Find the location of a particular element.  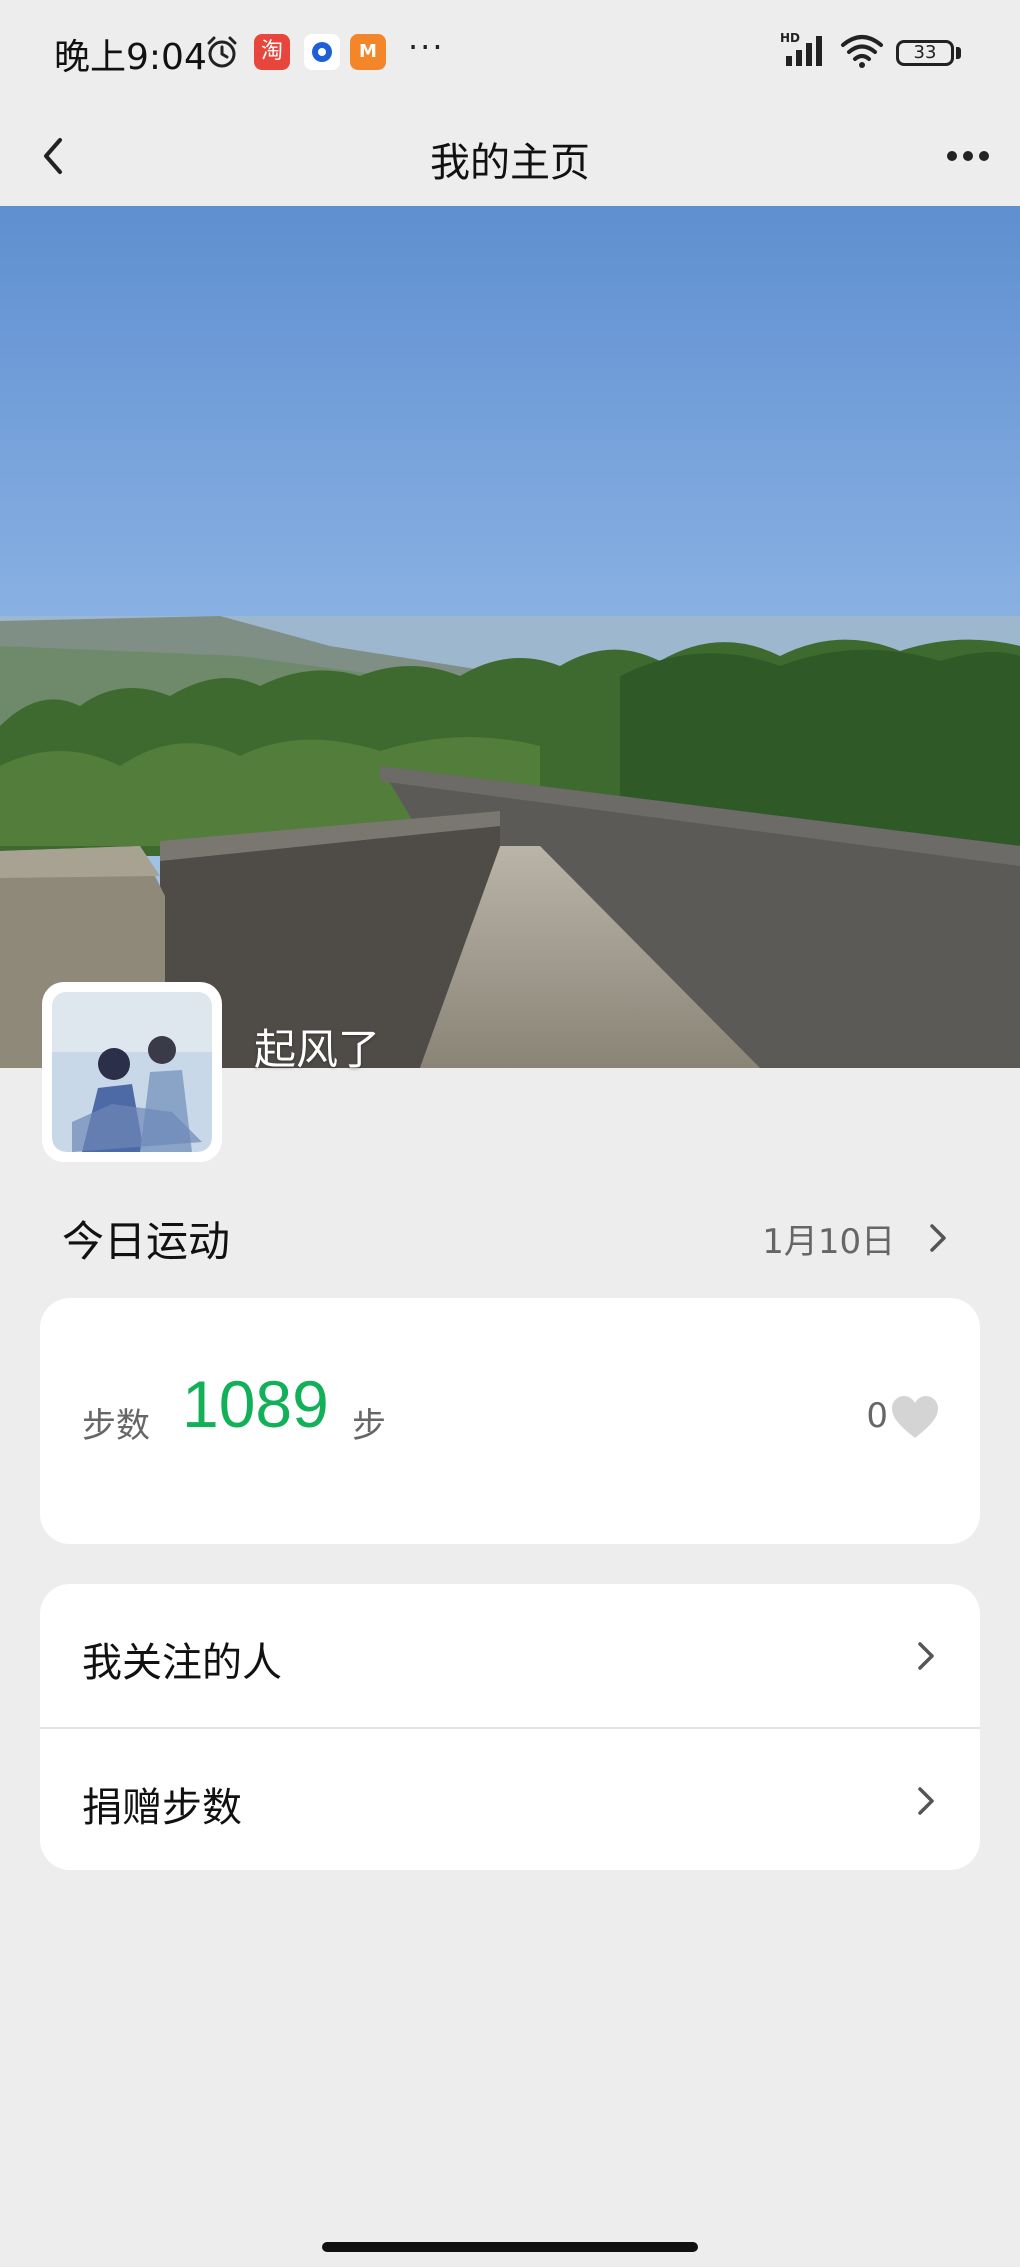

nickname: 起风了 is located at coordinates (317, 1049).